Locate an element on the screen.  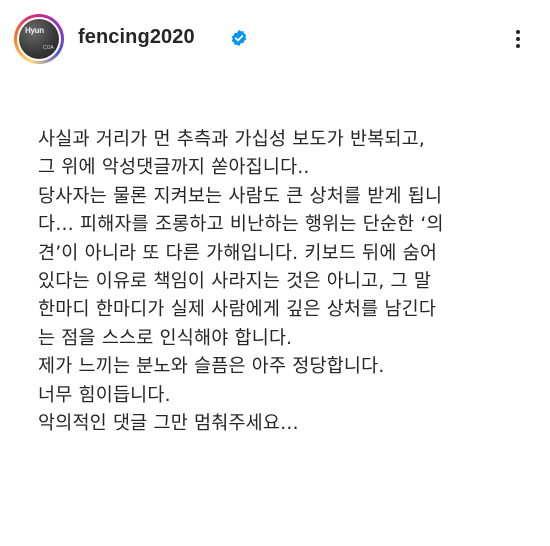
caption-line: 그 위에 악성댓글까지 쏟아집니다.. is located at coordinates (174, 168).